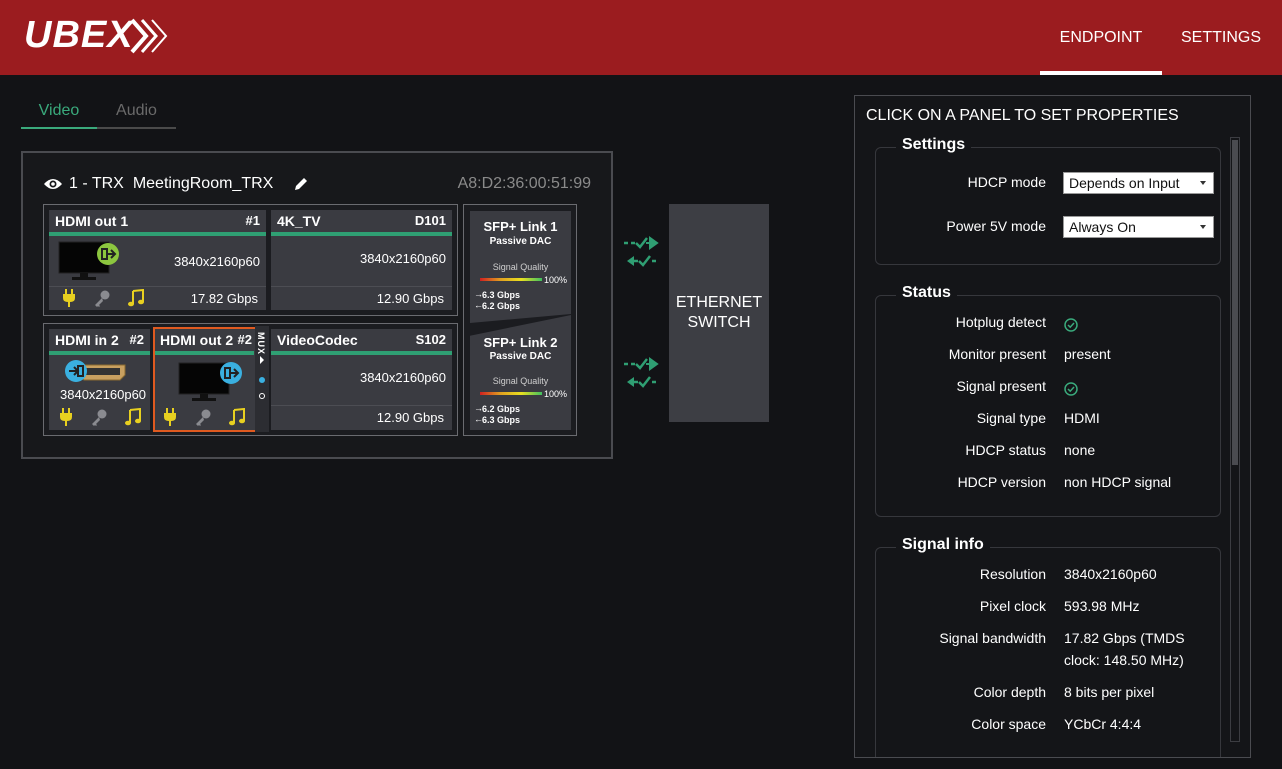 Image resolution: width=1282 pixels, height=769 pixels. Describe the element at coordinates (719, 302) in the screenshot. I see `switch-label-line-1: ETHERNET` at that location.